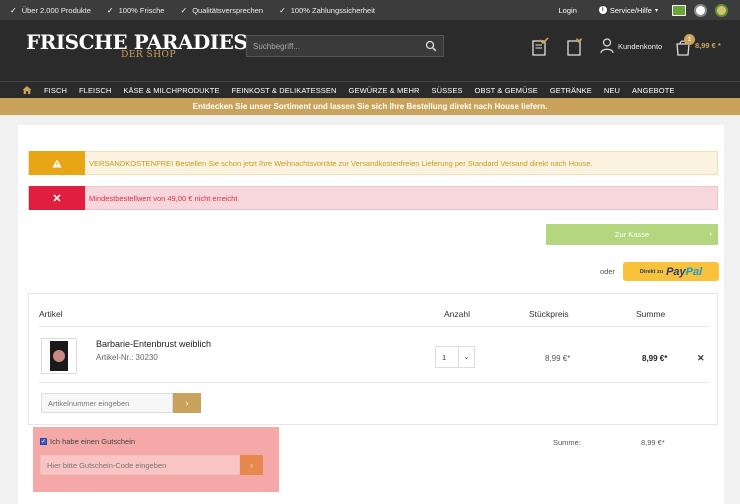 This screenshot has height=504, width=740. I want to click on warning-icon, so click(57, 163).